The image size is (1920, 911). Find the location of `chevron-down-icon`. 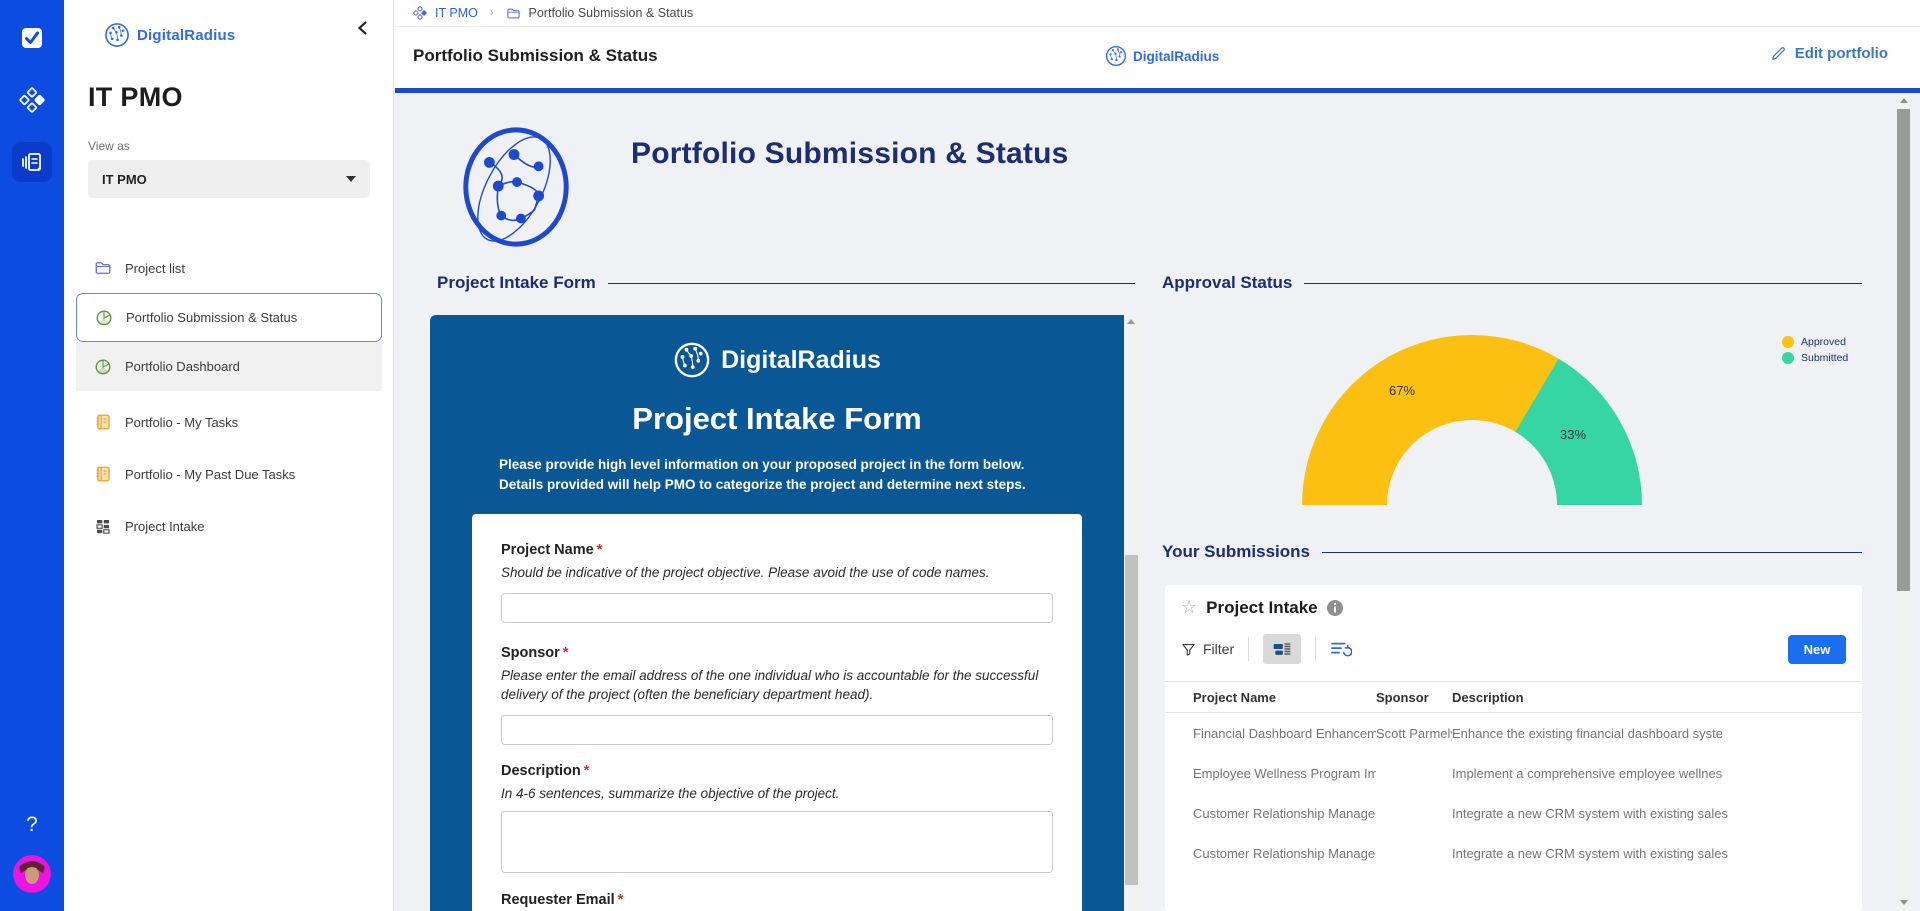

chevron-down-icon is located at coordinates (351, 179).